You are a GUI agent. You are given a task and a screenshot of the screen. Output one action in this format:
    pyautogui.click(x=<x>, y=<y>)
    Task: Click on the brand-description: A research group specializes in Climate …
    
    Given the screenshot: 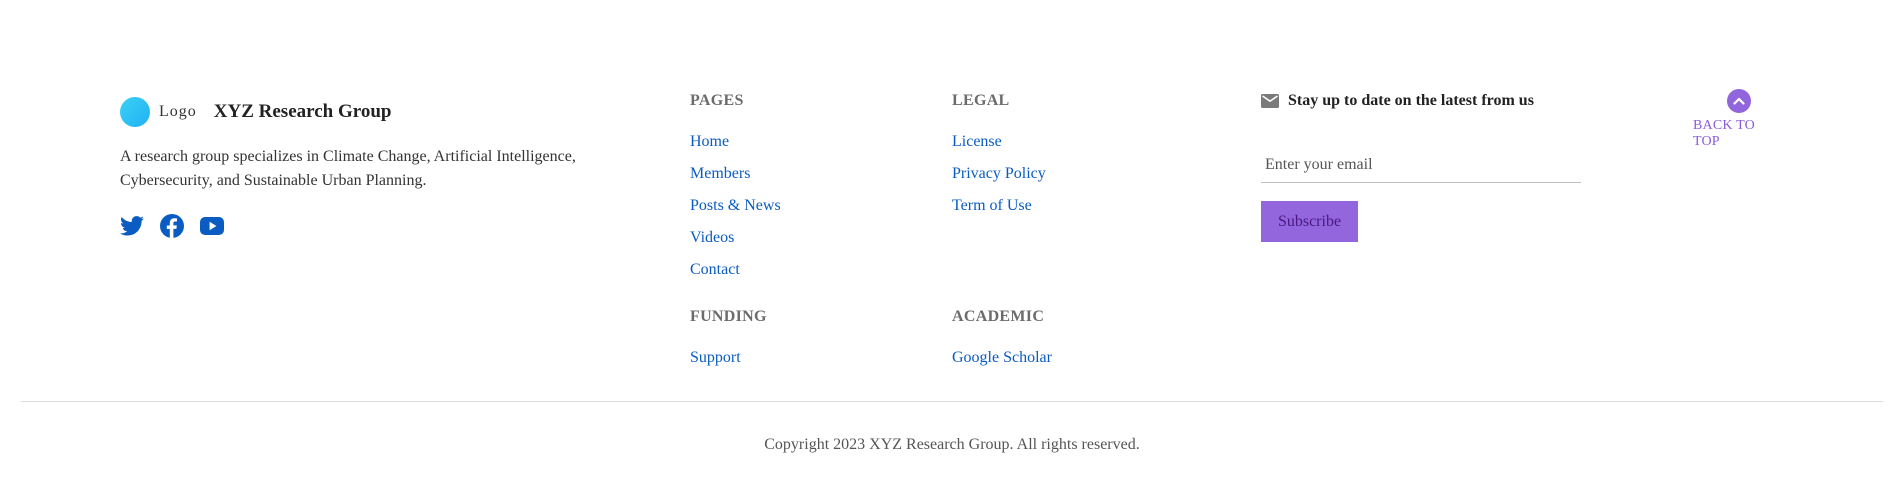 What is the action you would take?
    pyautogui.click(x=348, y=168)
    